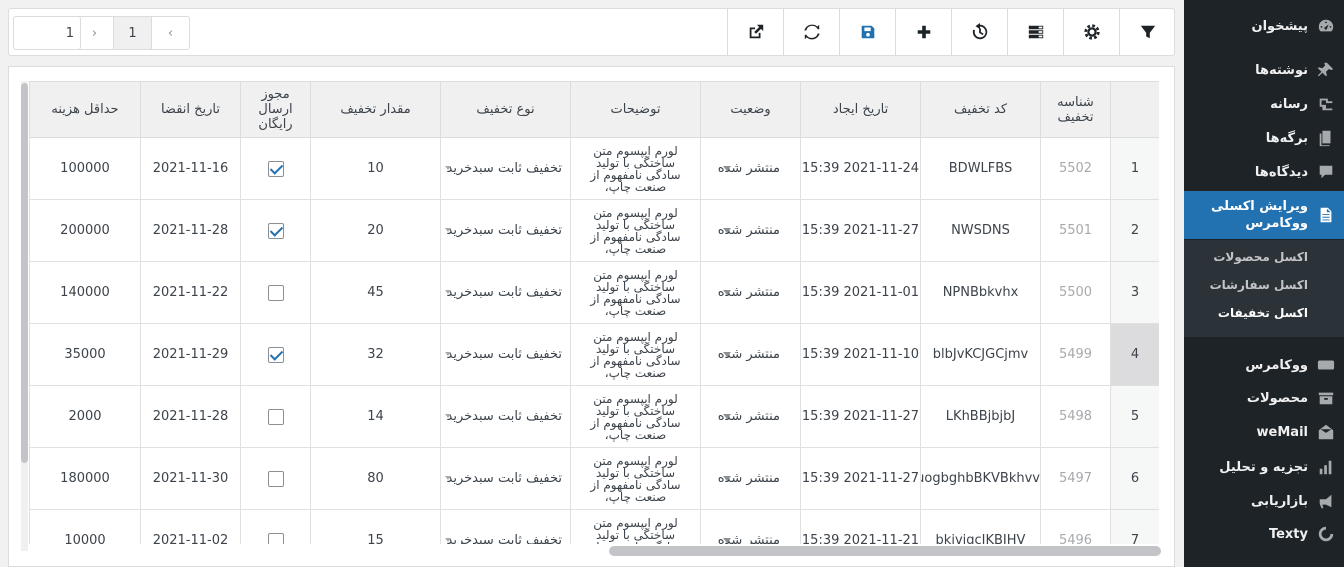 The height and width of the screenshot is (567, 1344). Describe the element at coordinates (1075, 292) in the screenshot. I see `discount-id-cell: 5500` at that location.